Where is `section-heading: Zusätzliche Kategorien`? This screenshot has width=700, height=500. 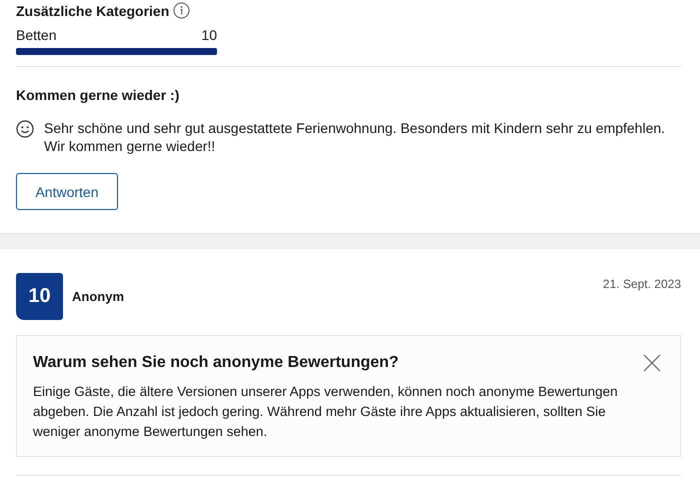 section-heading: Zusätzliche Kategorien is located at coordinates (93, 10).